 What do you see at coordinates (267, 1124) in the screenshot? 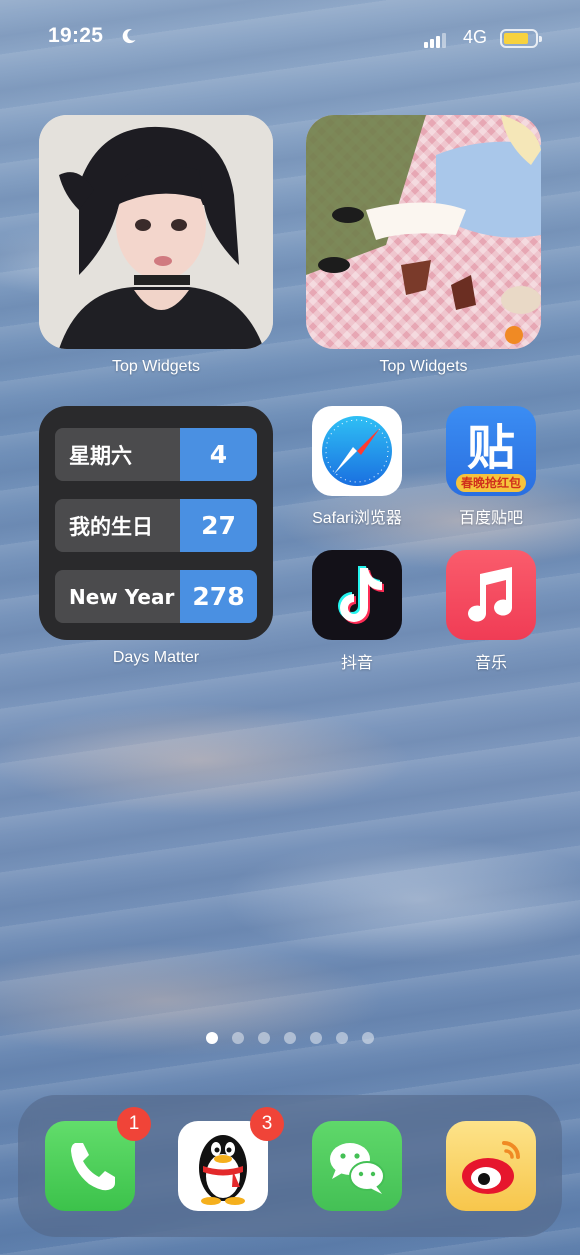
I see `qq-badge: 3` at bounding box center [267, 1124].